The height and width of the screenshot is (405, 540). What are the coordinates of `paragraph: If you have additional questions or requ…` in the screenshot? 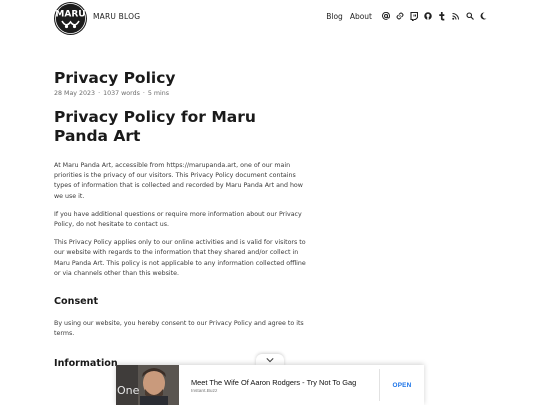 It's located at (178, 219).